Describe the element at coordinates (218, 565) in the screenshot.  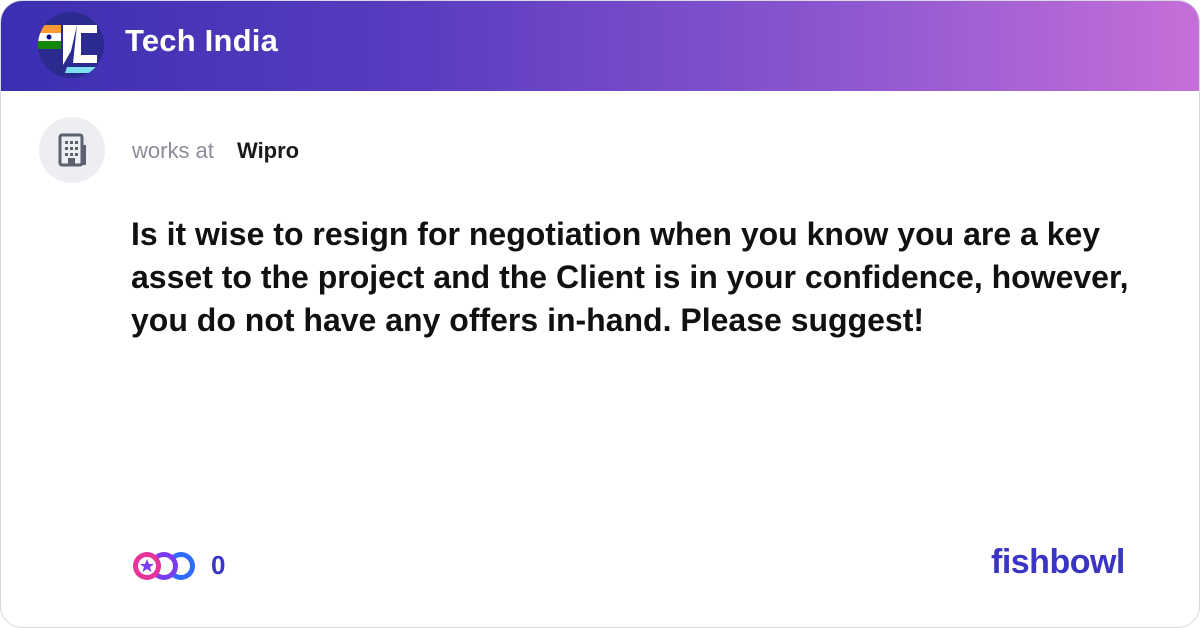
I see `reaction-count: 0` at that location.